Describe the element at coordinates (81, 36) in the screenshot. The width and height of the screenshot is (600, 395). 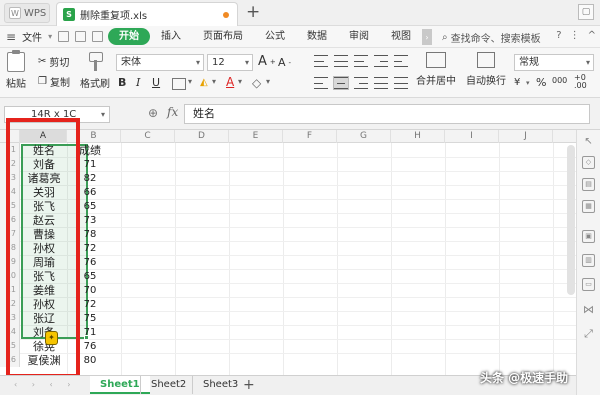
I see `save-icon` at that location.